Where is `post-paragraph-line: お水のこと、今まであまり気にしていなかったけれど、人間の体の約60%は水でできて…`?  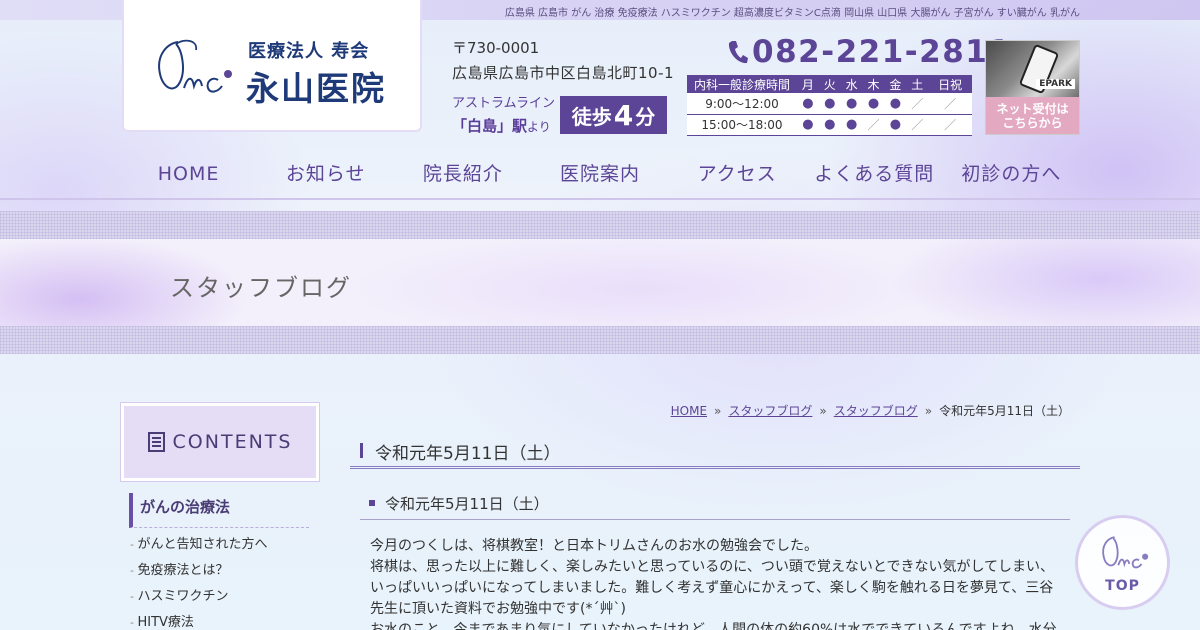 post-paragraph-line: お水のこと、今まであまり気にしていなかったけれど、人間の体の約60%は水でできて… is located at coordinates (713, 626).